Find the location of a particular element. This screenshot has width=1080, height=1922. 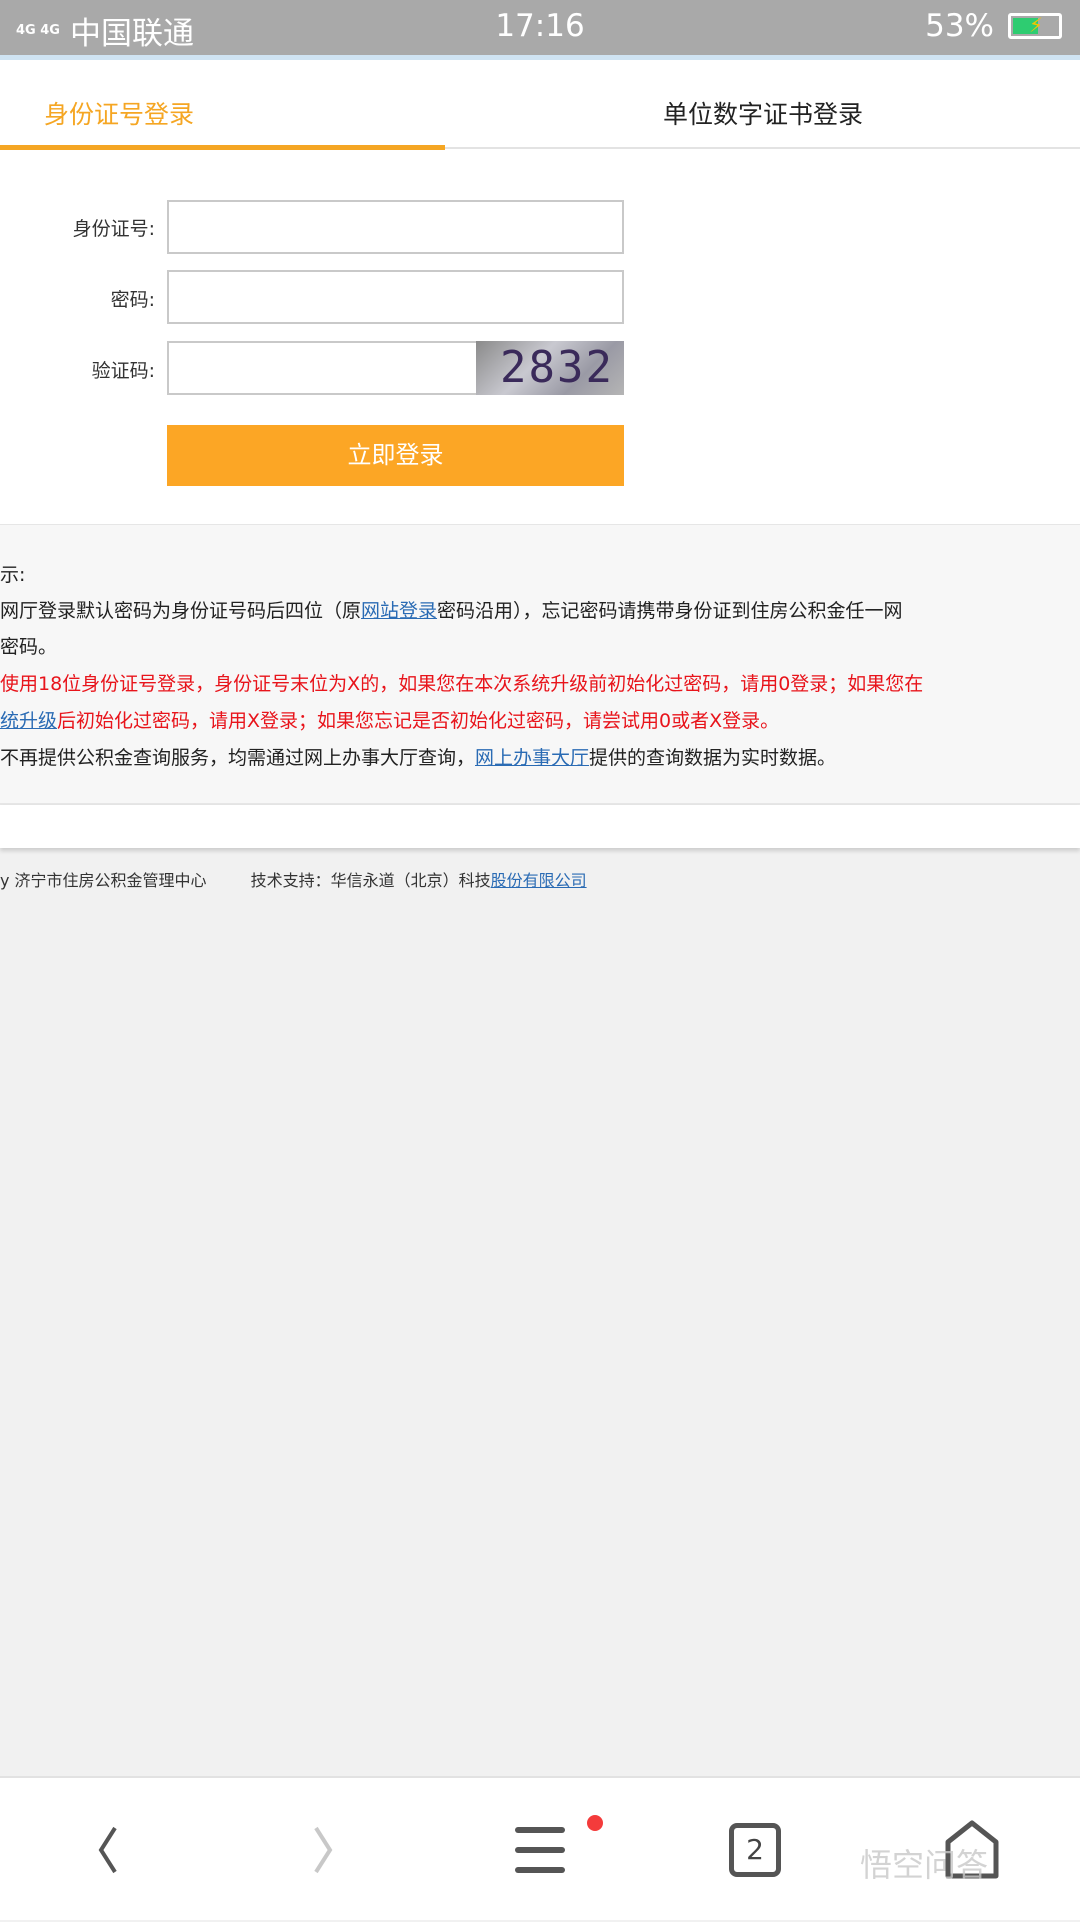

tip-text: 密码沿用），忘记密码请携带身份证到住房公积金任一网 is located at coordinates (670, 611).